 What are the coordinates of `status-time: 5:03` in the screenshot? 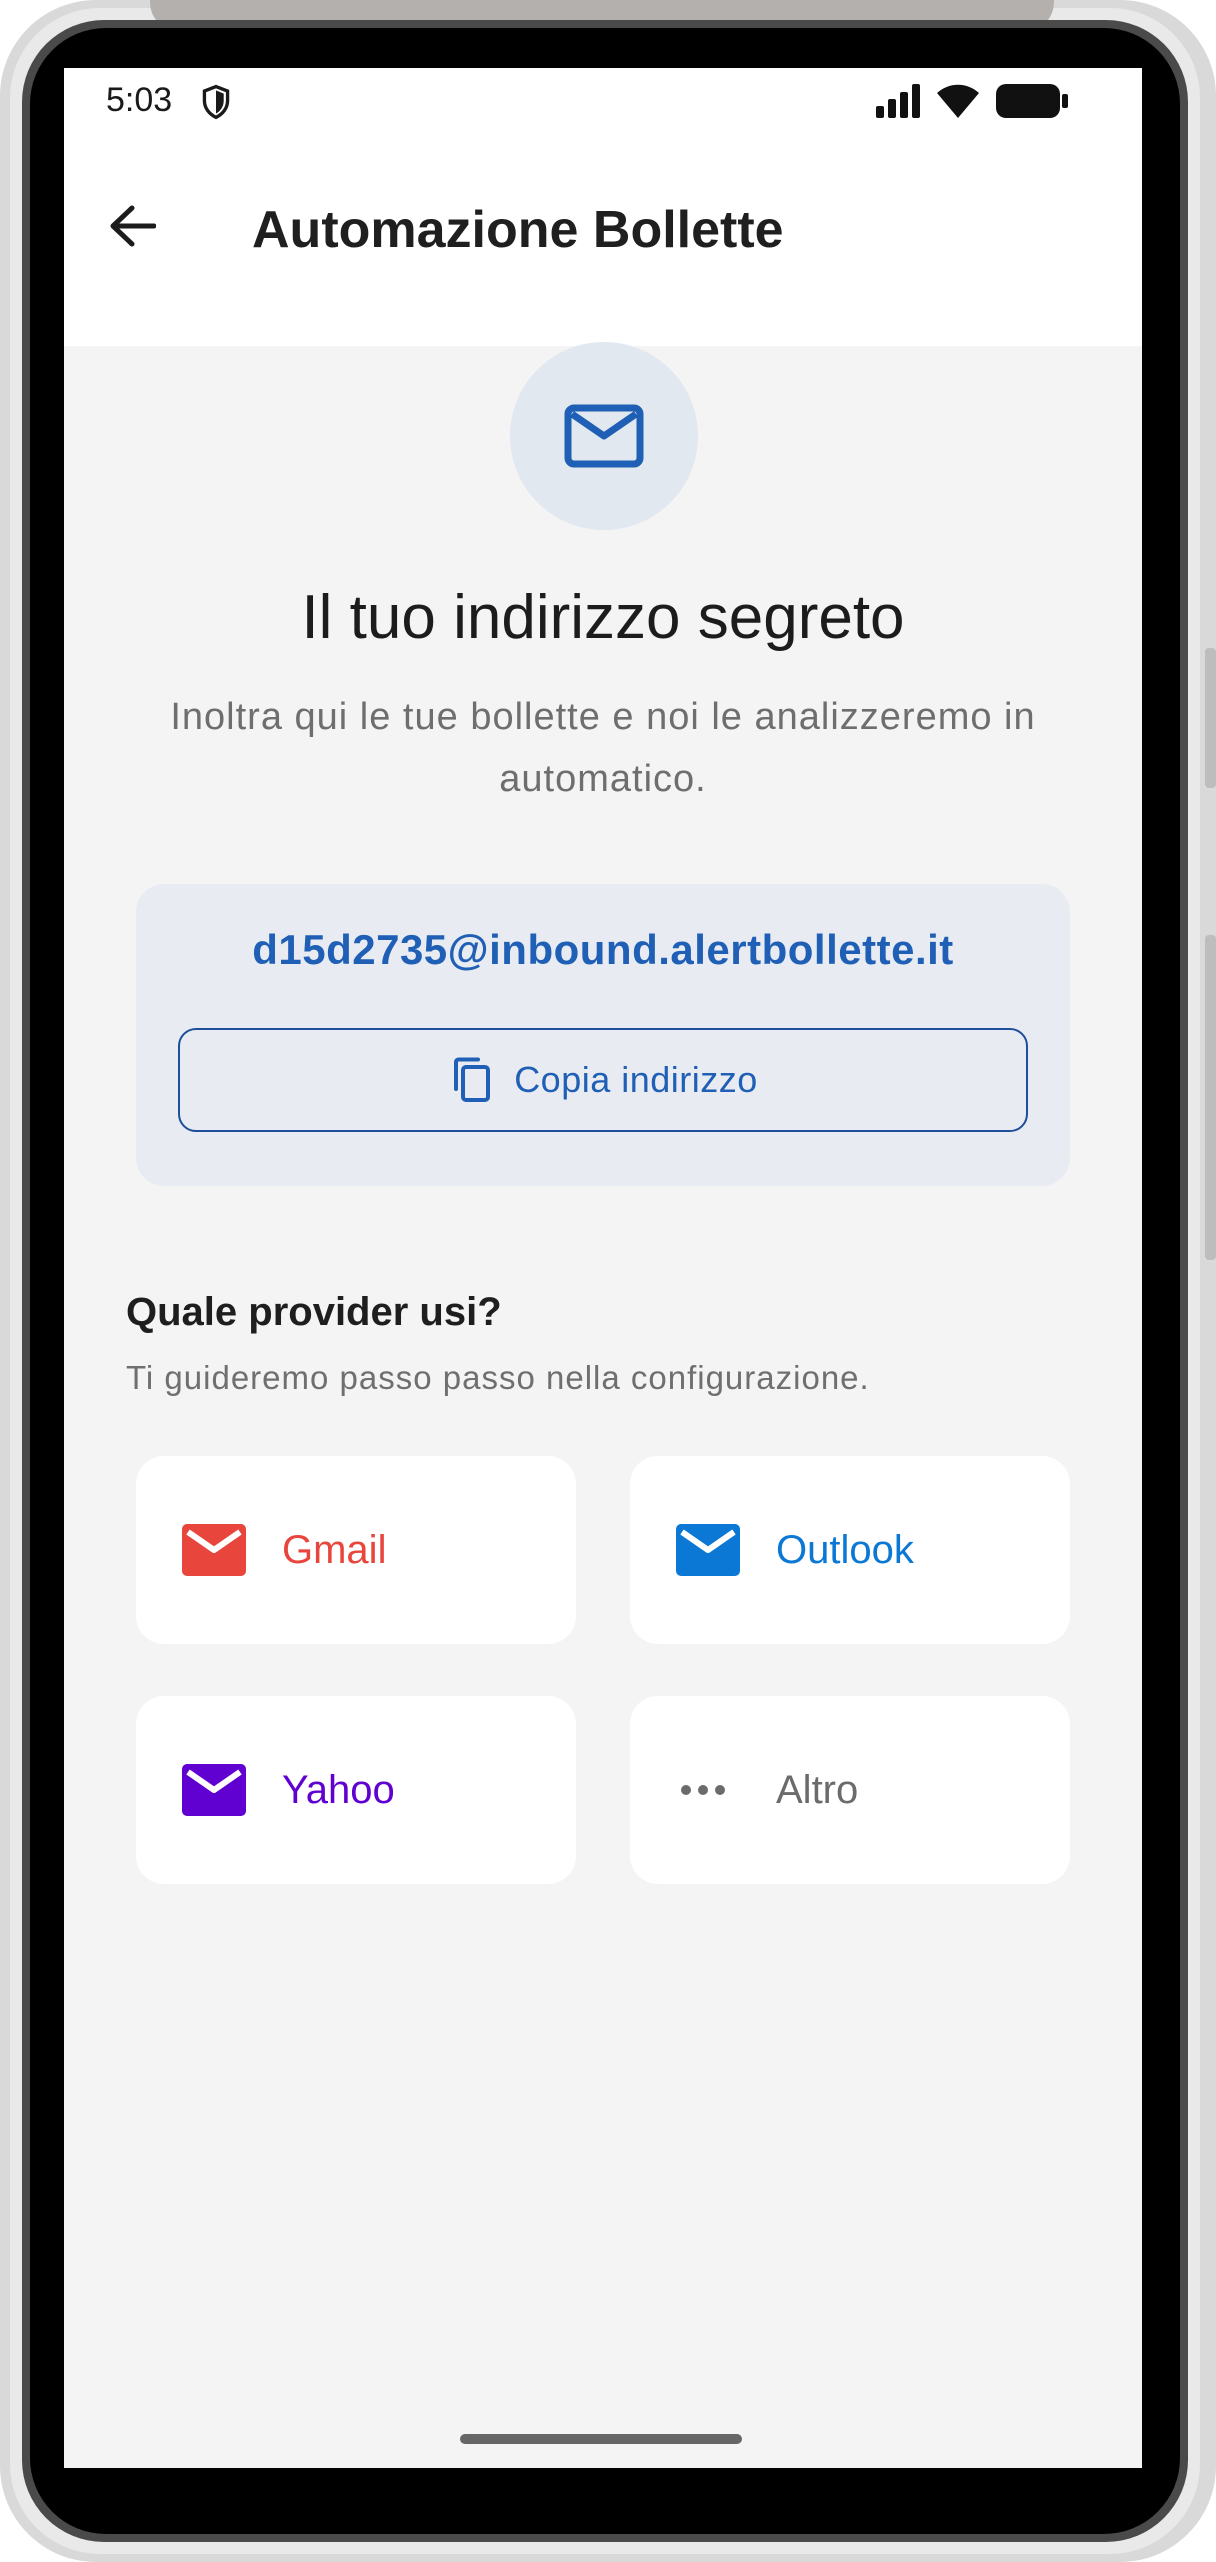 It's located at (139, 100).